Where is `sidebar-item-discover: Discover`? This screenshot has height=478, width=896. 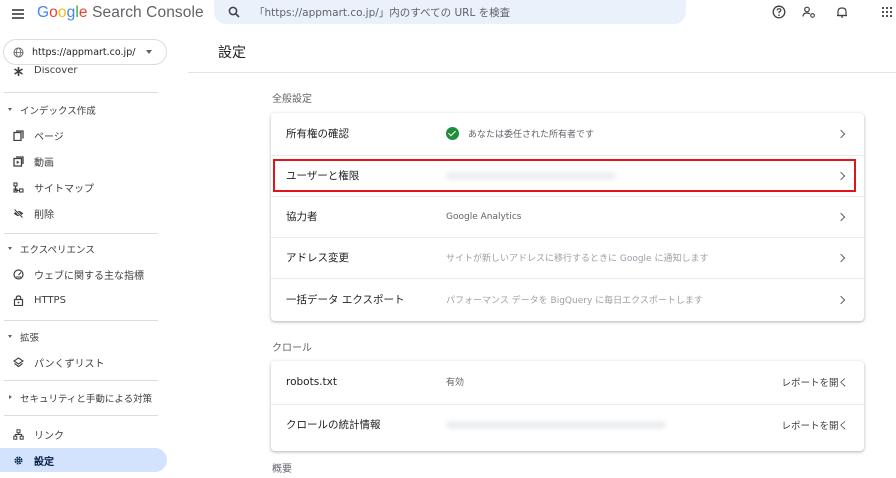
sidebar-item-discover: Discover is located at coordinates (83, 73).